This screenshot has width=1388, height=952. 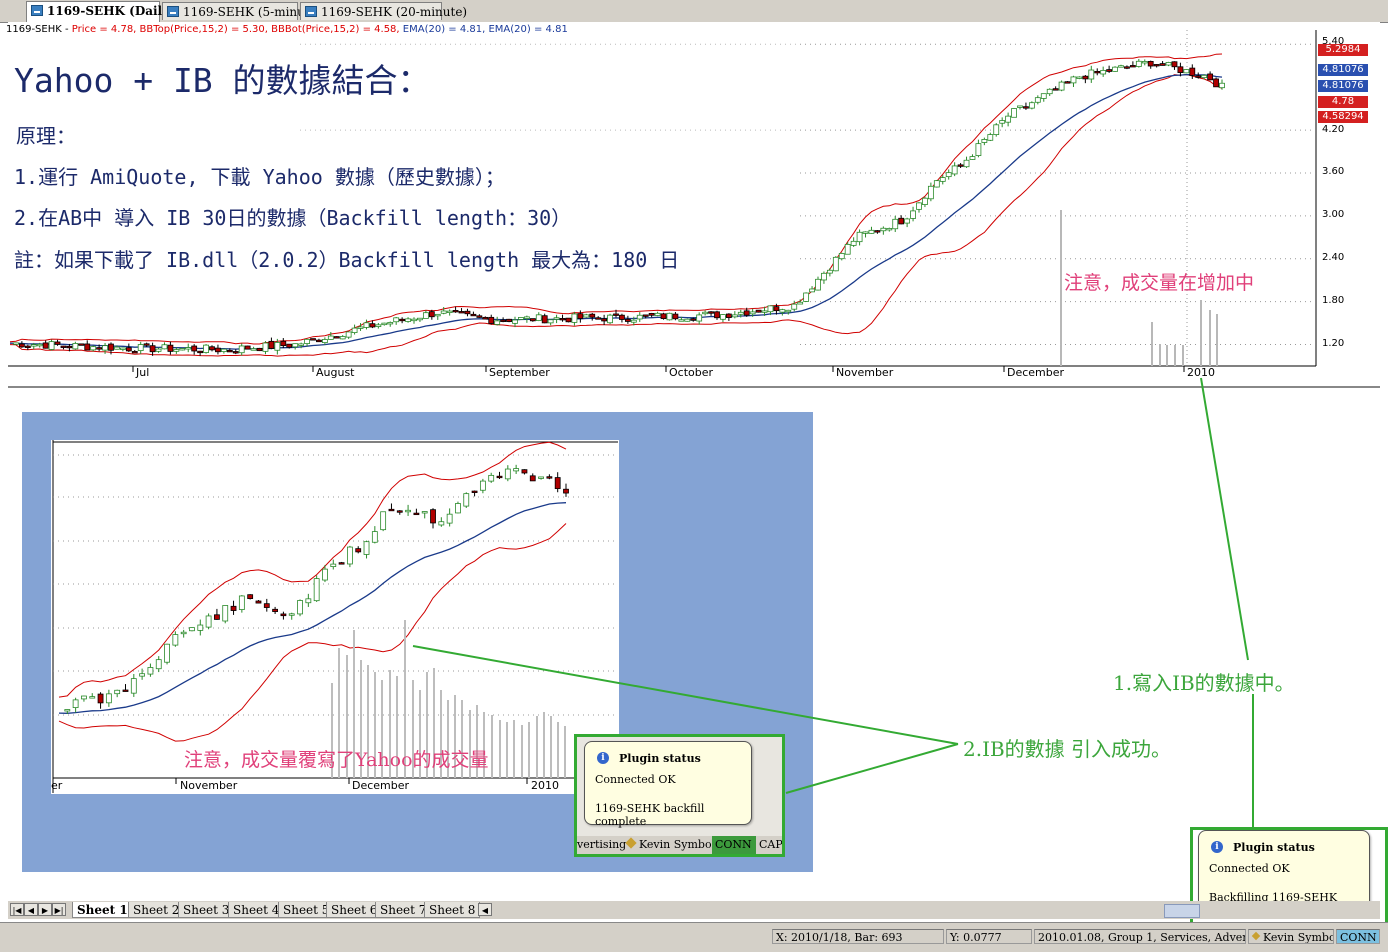 I want to click on tab-sheet-1: Sheet 1, so click(x=102, y=910).